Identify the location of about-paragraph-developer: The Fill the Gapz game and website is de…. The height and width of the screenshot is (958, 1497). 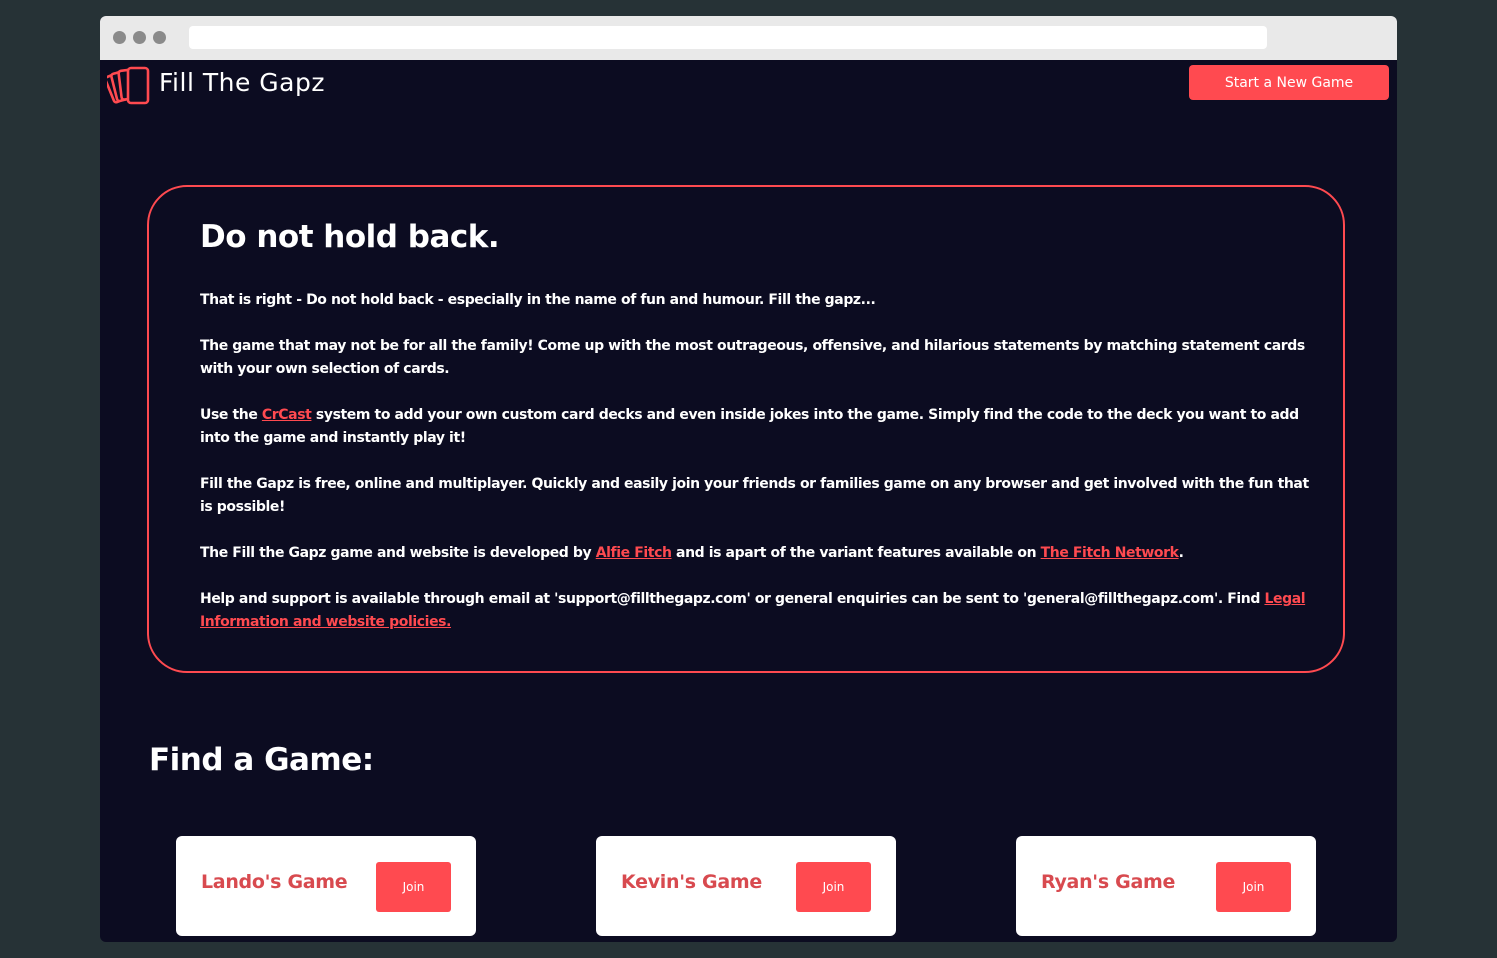
(759, 553).